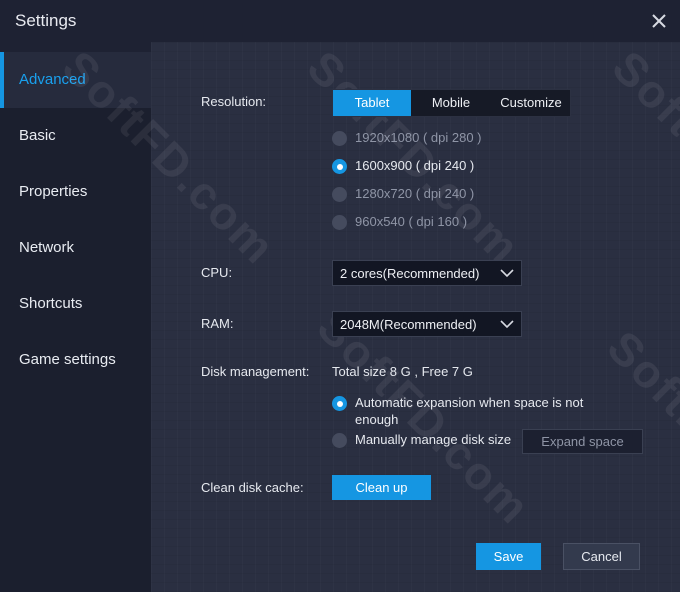 This screenshot has height=592, width=680. I want to click on sidebar-item-game-settings: Game settings, so click(75, 360).